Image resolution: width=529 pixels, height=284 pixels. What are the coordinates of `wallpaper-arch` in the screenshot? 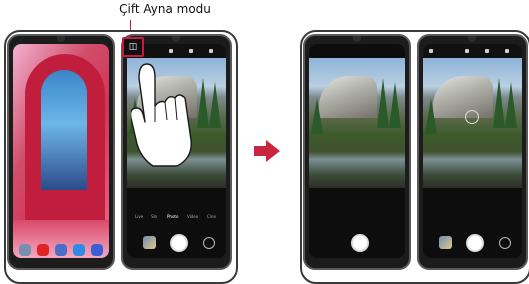 It's located at (65, 144).